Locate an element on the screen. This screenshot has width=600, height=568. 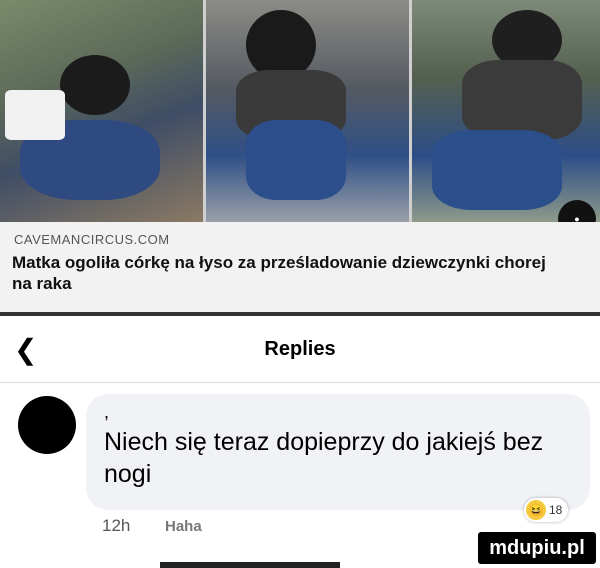
photo-middle is located at coordinates (307, 111).